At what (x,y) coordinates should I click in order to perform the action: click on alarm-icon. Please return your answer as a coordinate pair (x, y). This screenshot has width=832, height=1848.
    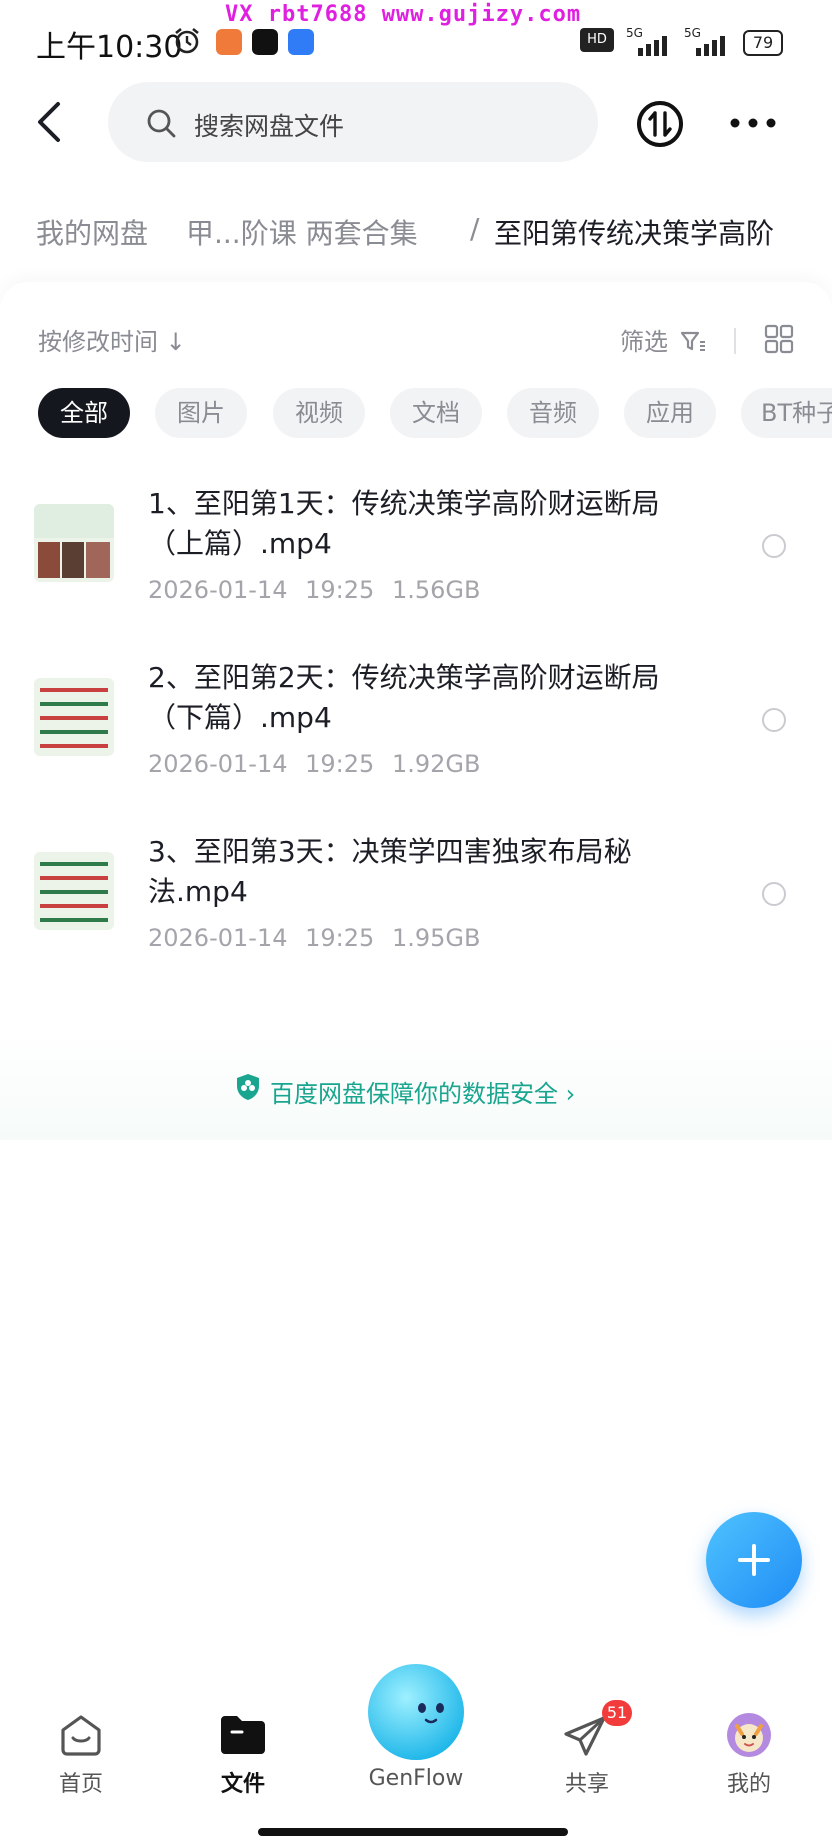
    Looking at the image, I should click on (187, 40).